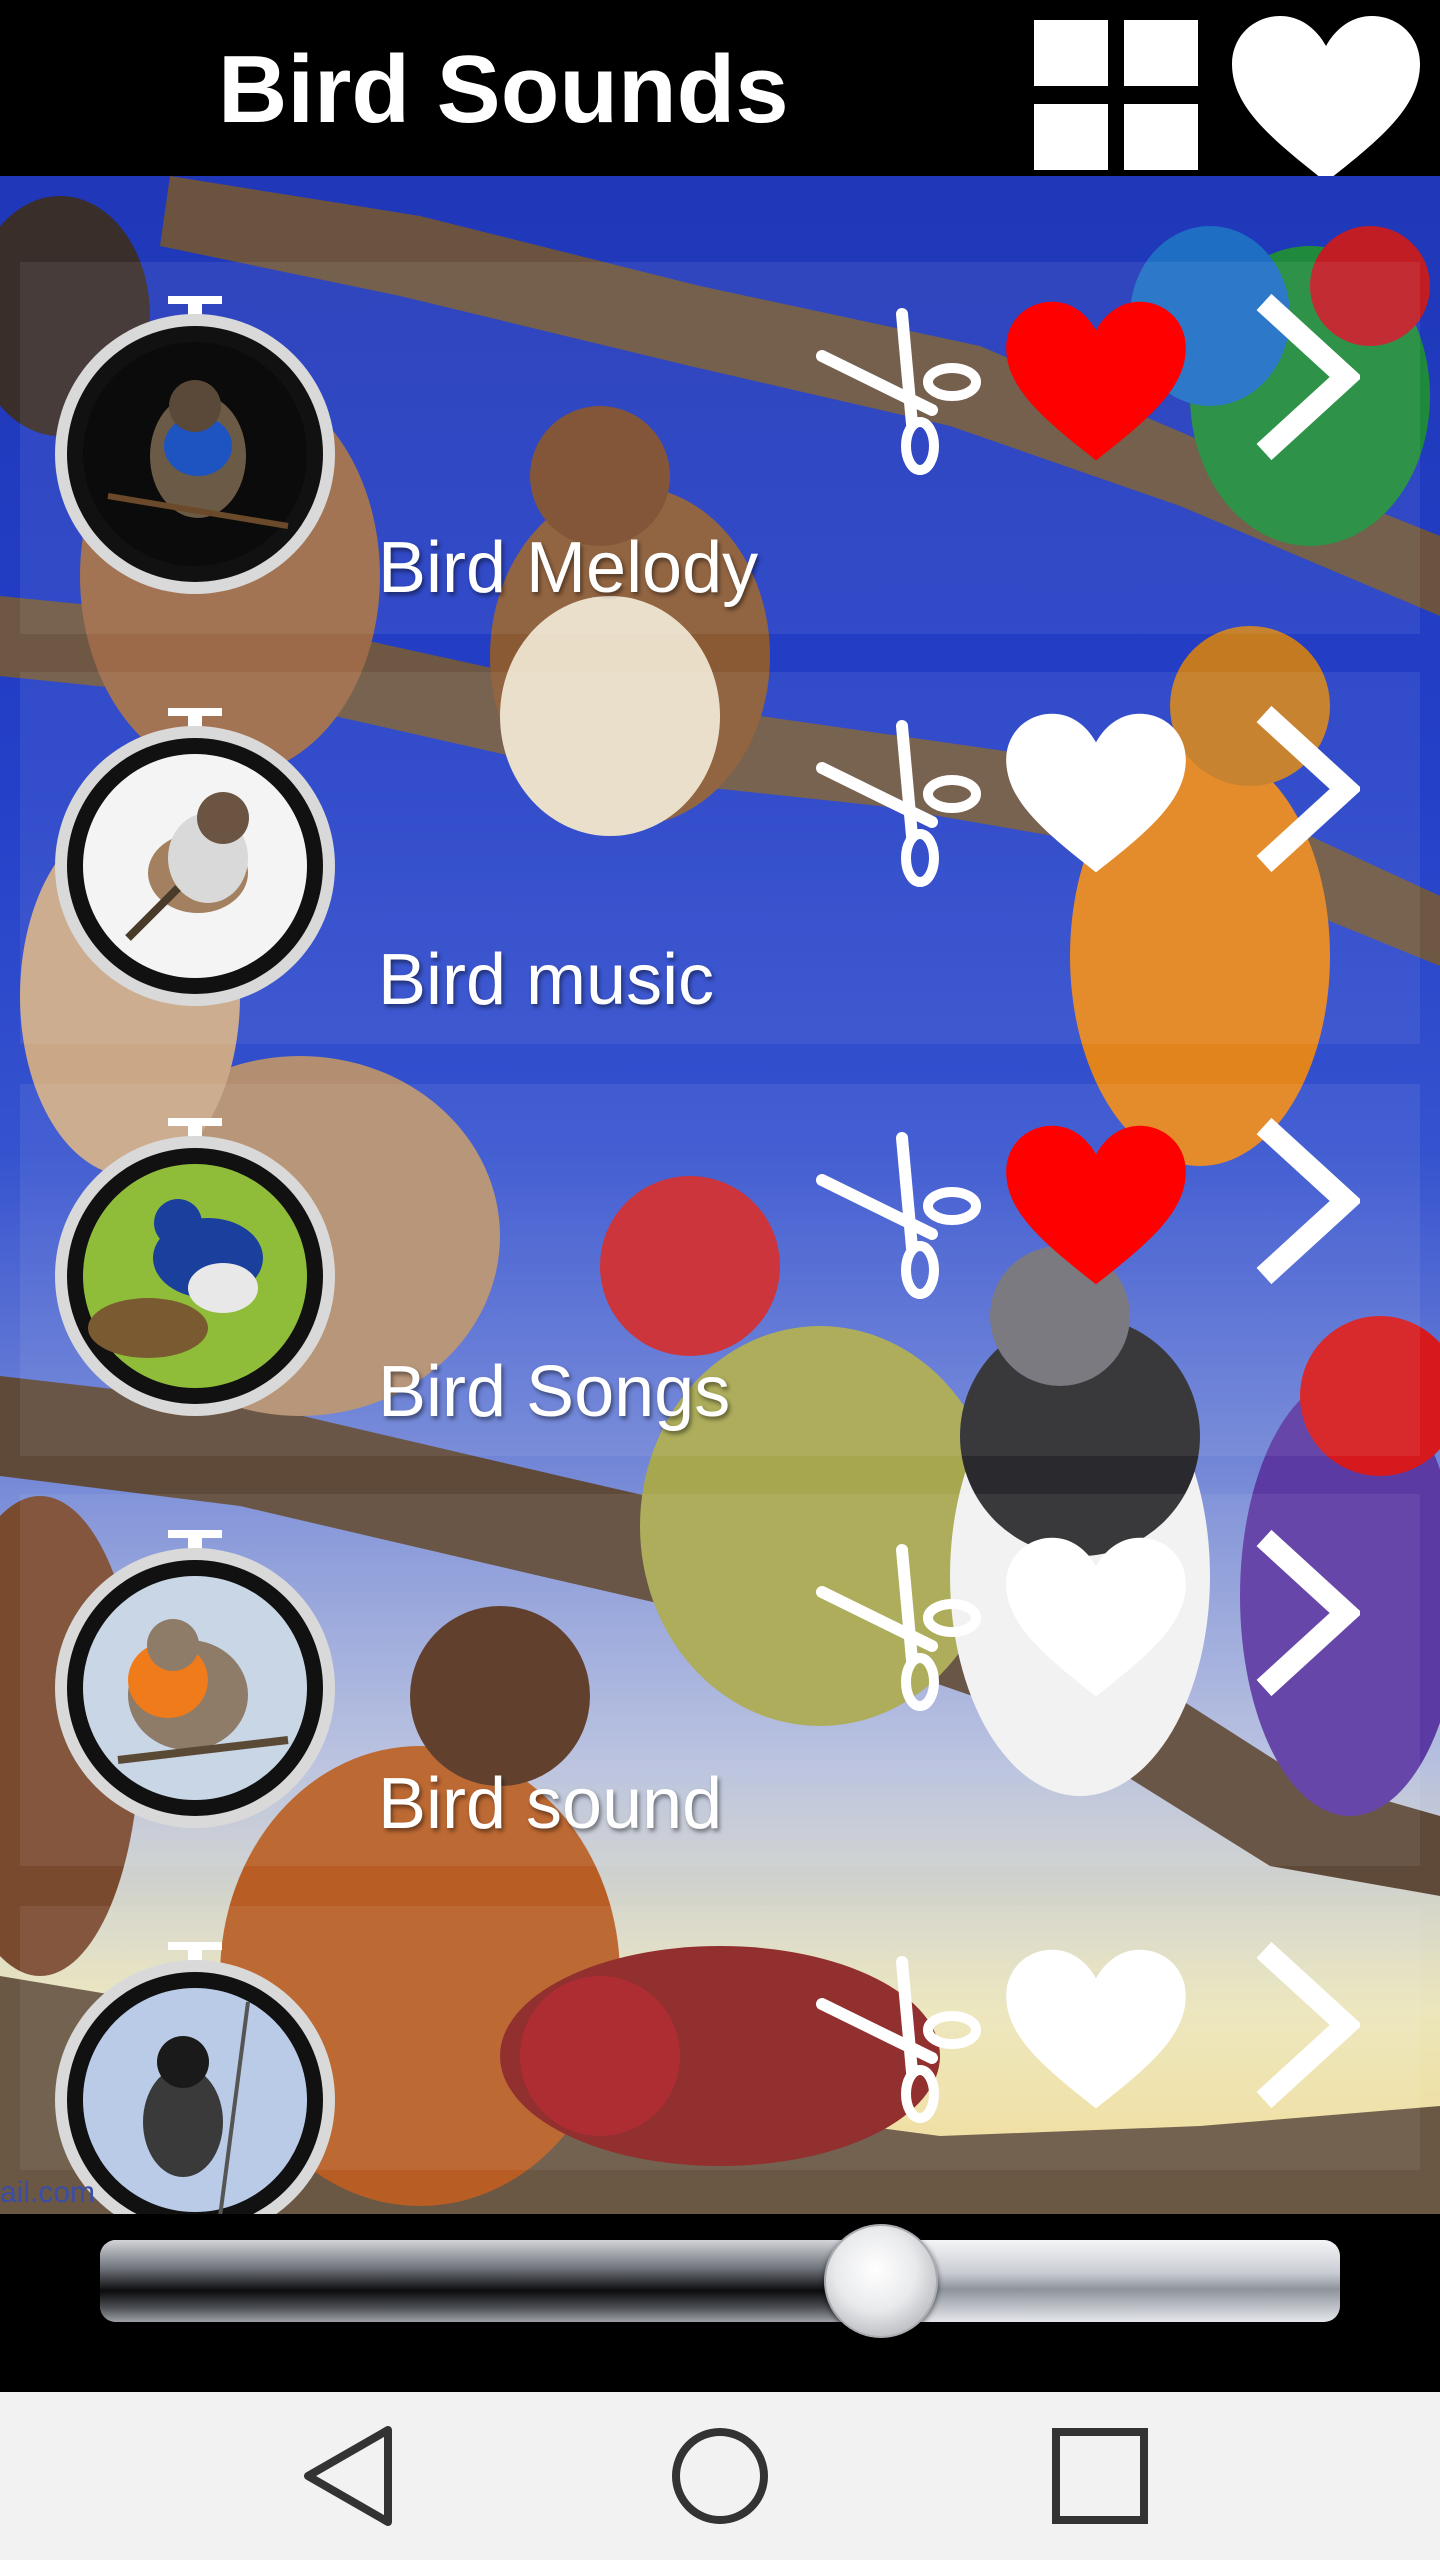 Image resolution: width=1440 pixels, height=2560 pixels. What do you see at coordinates (720, 2476) in the screenshot?
I see `home-circle-icon` at bounding box center [720, 2476].